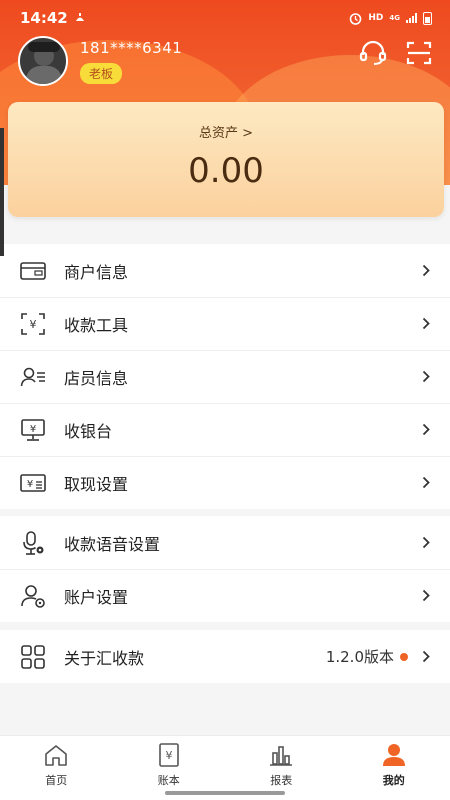  Describe the element at coordinates (33, 543) in the screenshot. I see `voice-settings-icon` at that location.